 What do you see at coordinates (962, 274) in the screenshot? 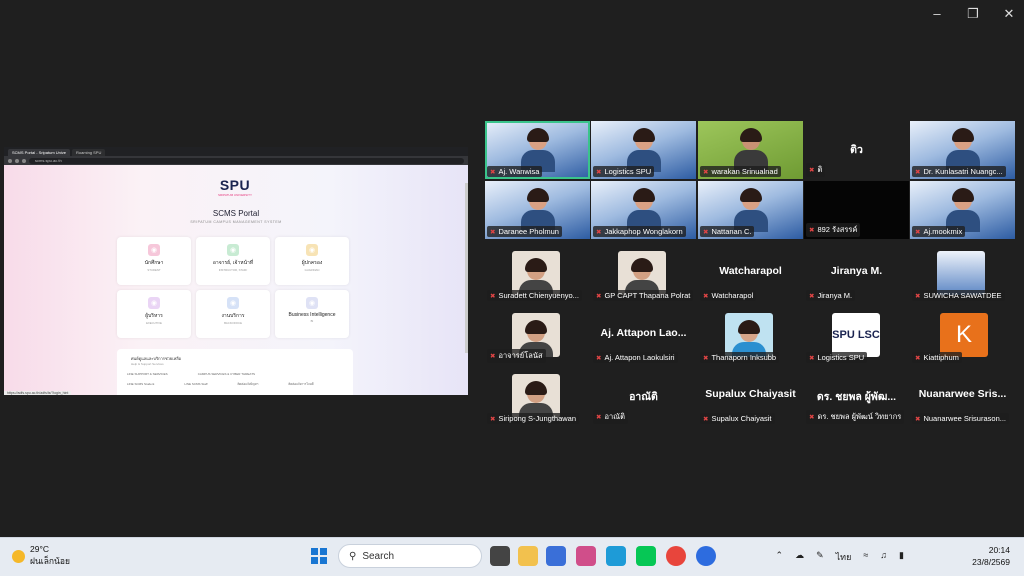
I see `participant-tile: ✖ SUWICHA SAWATDEE` at bounding box center [962, 274].